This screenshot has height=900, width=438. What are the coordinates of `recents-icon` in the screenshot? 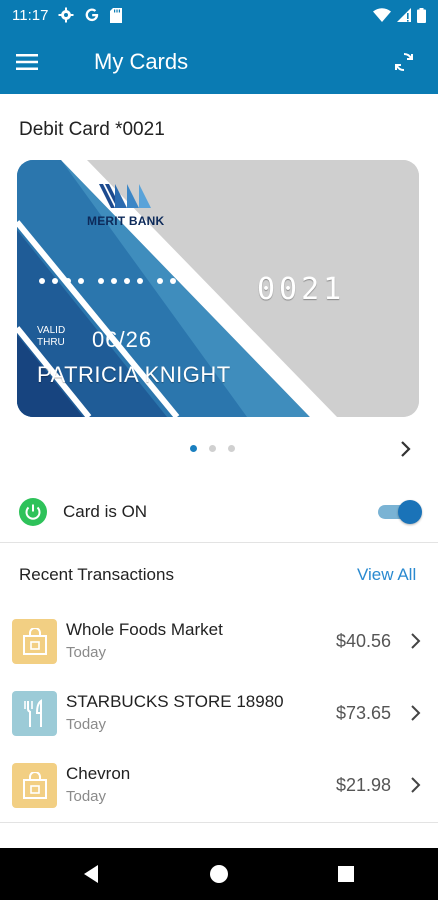 It's located at (346, 874).